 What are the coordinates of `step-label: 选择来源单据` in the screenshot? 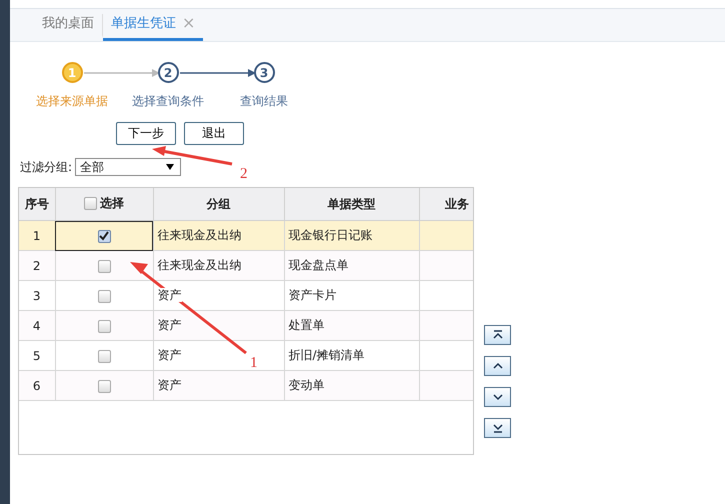 It's located at (72, 101).